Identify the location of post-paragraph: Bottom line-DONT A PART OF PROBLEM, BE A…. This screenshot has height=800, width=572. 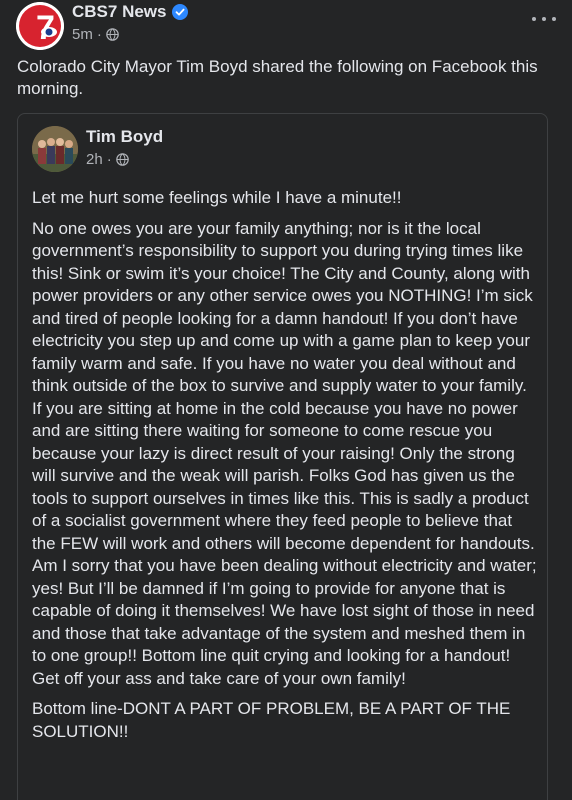
(271, 720).